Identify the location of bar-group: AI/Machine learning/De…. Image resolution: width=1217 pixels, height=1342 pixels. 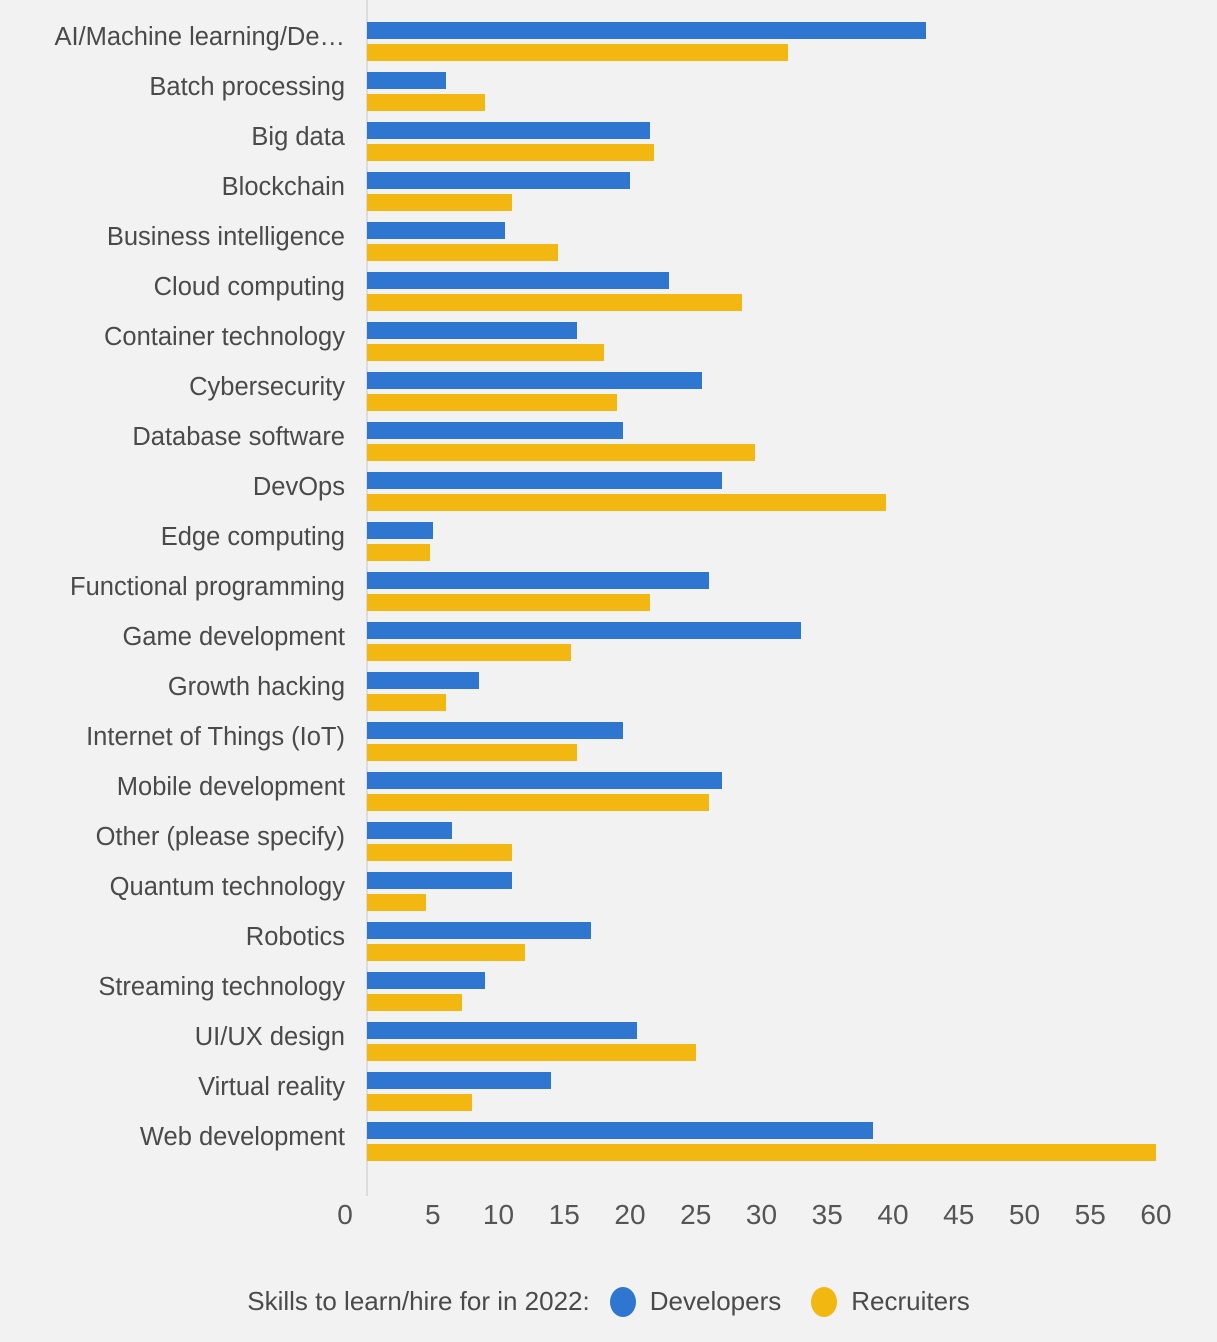
(608, 47).